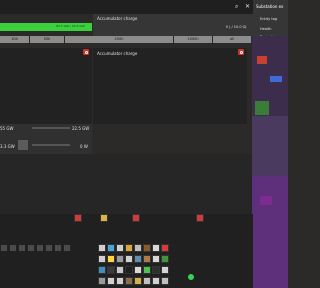 The width and height of the screenshot is (320, 288). Describe the element at coordinates (232, 39) in the screenshot. I see `tab-all: all` at that location.